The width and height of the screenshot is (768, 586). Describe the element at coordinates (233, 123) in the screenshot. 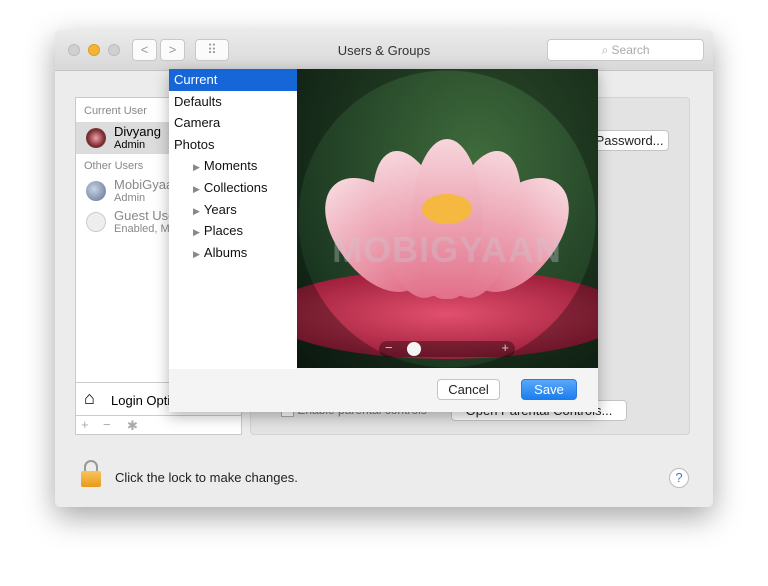

I see `source-camera: Camera` at that location.